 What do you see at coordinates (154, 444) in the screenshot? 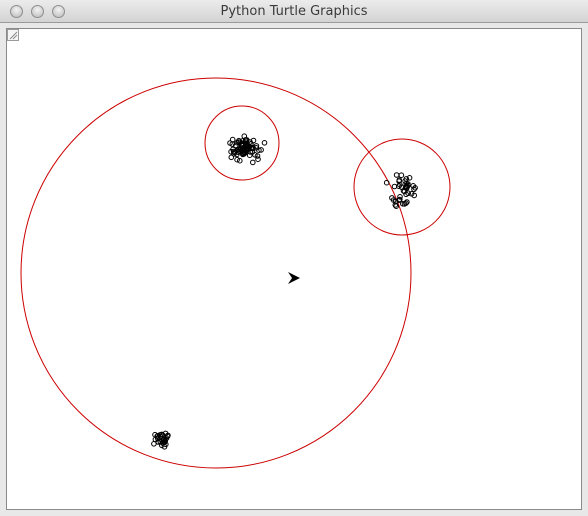
I see `cluster-bottom-dot` at bounding box center [154, 444].